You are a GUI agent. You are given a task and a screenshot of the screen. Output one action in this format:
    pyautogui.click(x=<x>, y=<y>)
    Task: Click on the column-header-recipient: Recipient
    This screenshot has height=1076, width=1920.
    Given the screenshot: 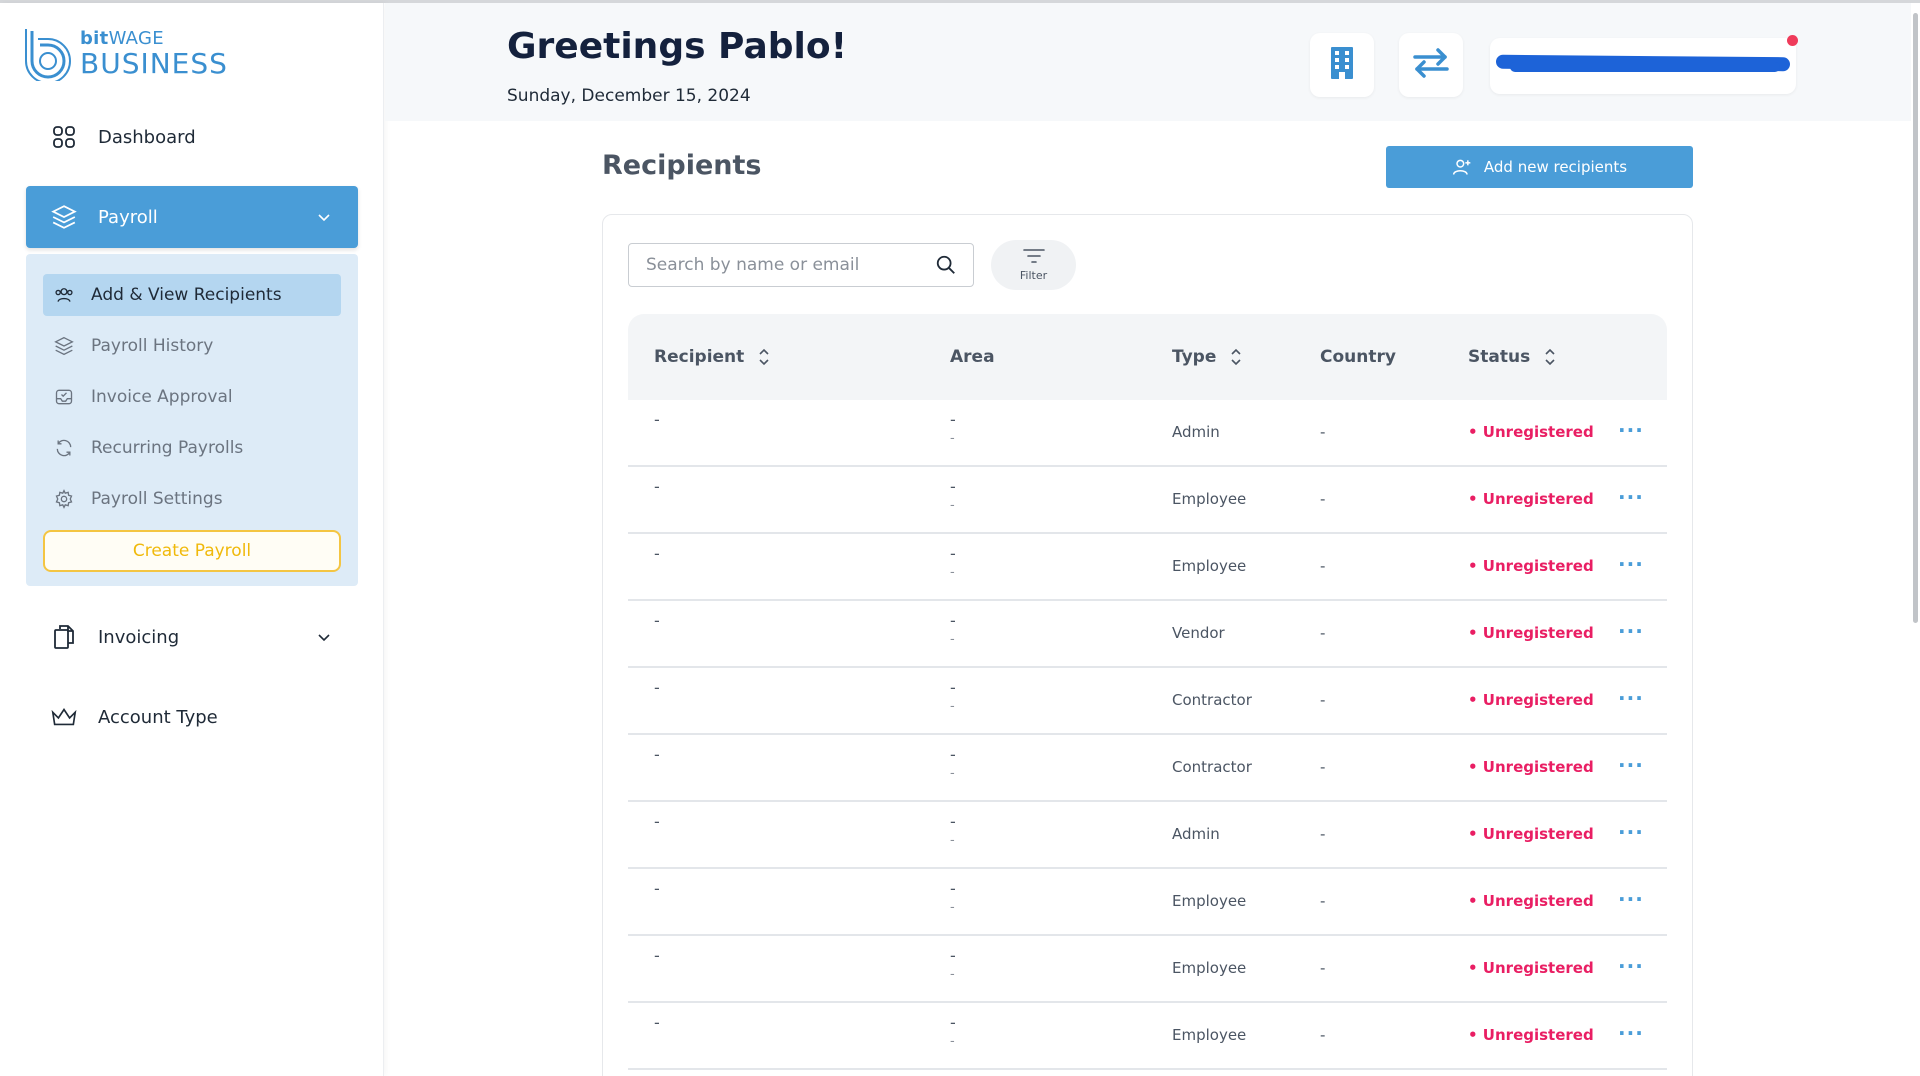 What is the action you would take?
    pyautogui.click(x=712, y=357)
    